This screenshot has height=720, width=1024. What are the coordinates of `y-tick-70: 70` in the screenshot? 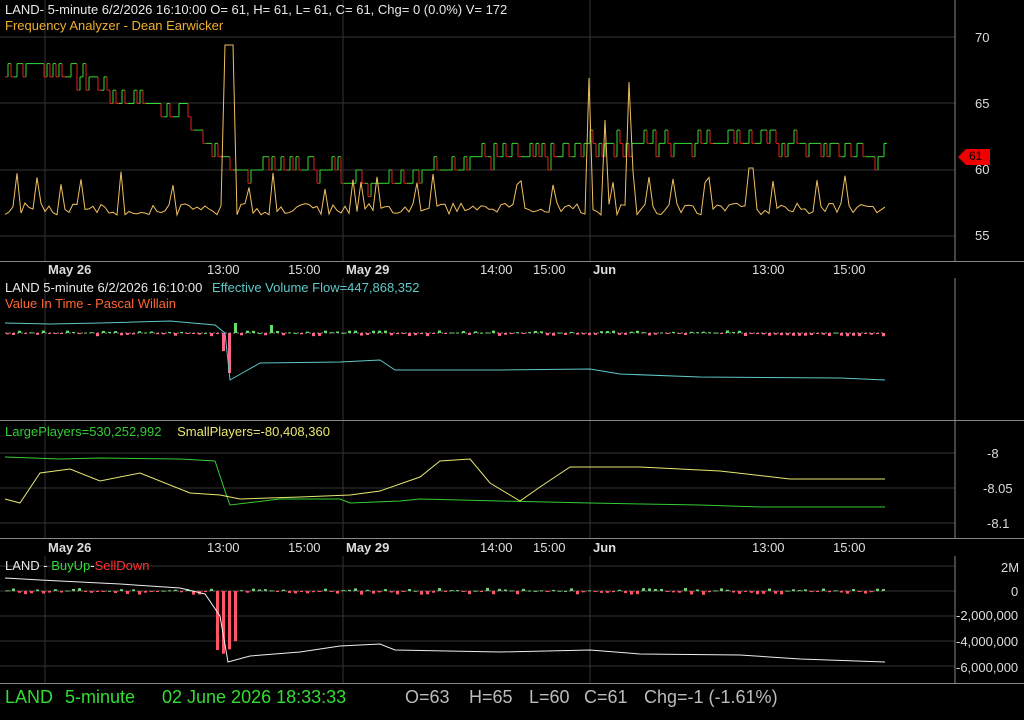 It's located at (982, 37).